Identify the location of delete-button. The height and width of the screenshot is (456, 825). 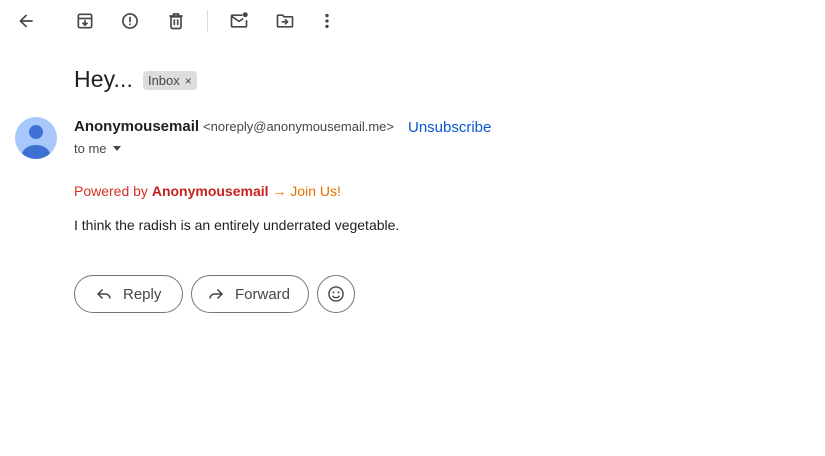
(176, 21).